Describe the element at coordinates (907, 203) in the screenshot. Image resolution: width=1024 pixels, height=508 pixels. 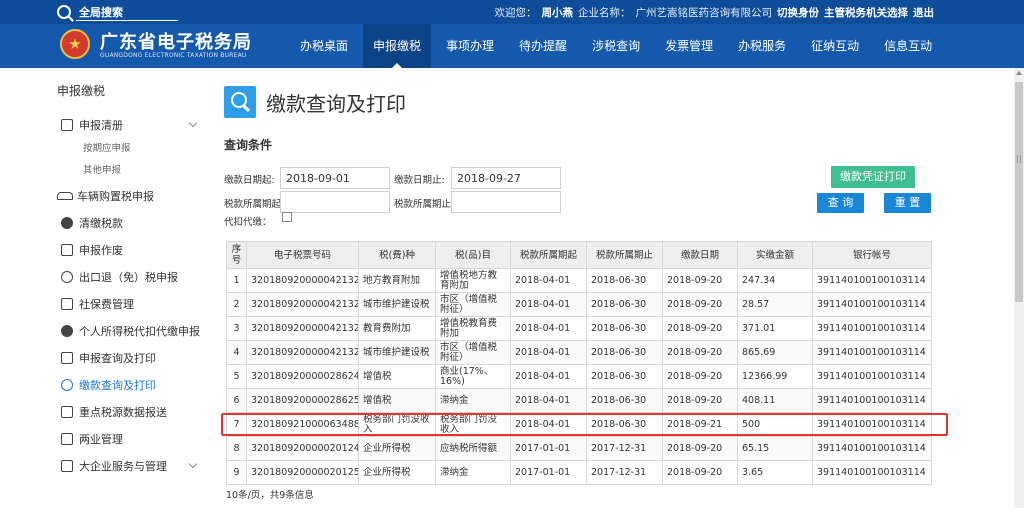
I see `reset-button: 重 置` at that location.